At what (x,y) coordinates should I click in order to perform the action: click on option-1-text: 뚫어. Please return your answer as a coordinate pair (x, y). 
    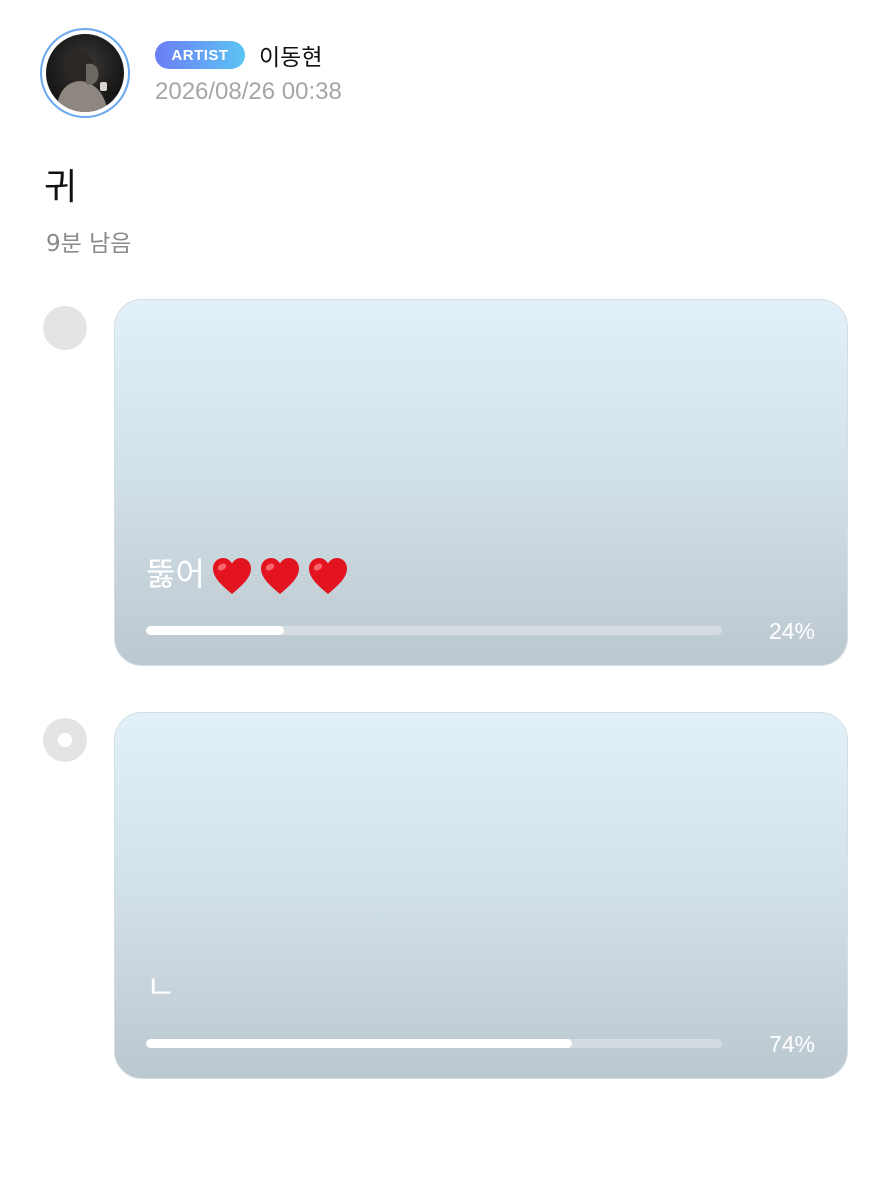
    Looking at the image, I should click on (175, 574).